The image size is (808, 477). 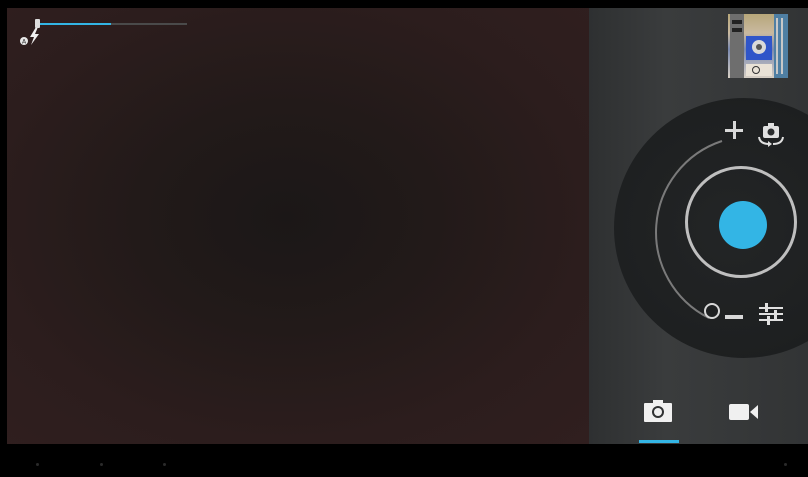 I want to click on switch-camera-icon, so click(x=771, y=135).